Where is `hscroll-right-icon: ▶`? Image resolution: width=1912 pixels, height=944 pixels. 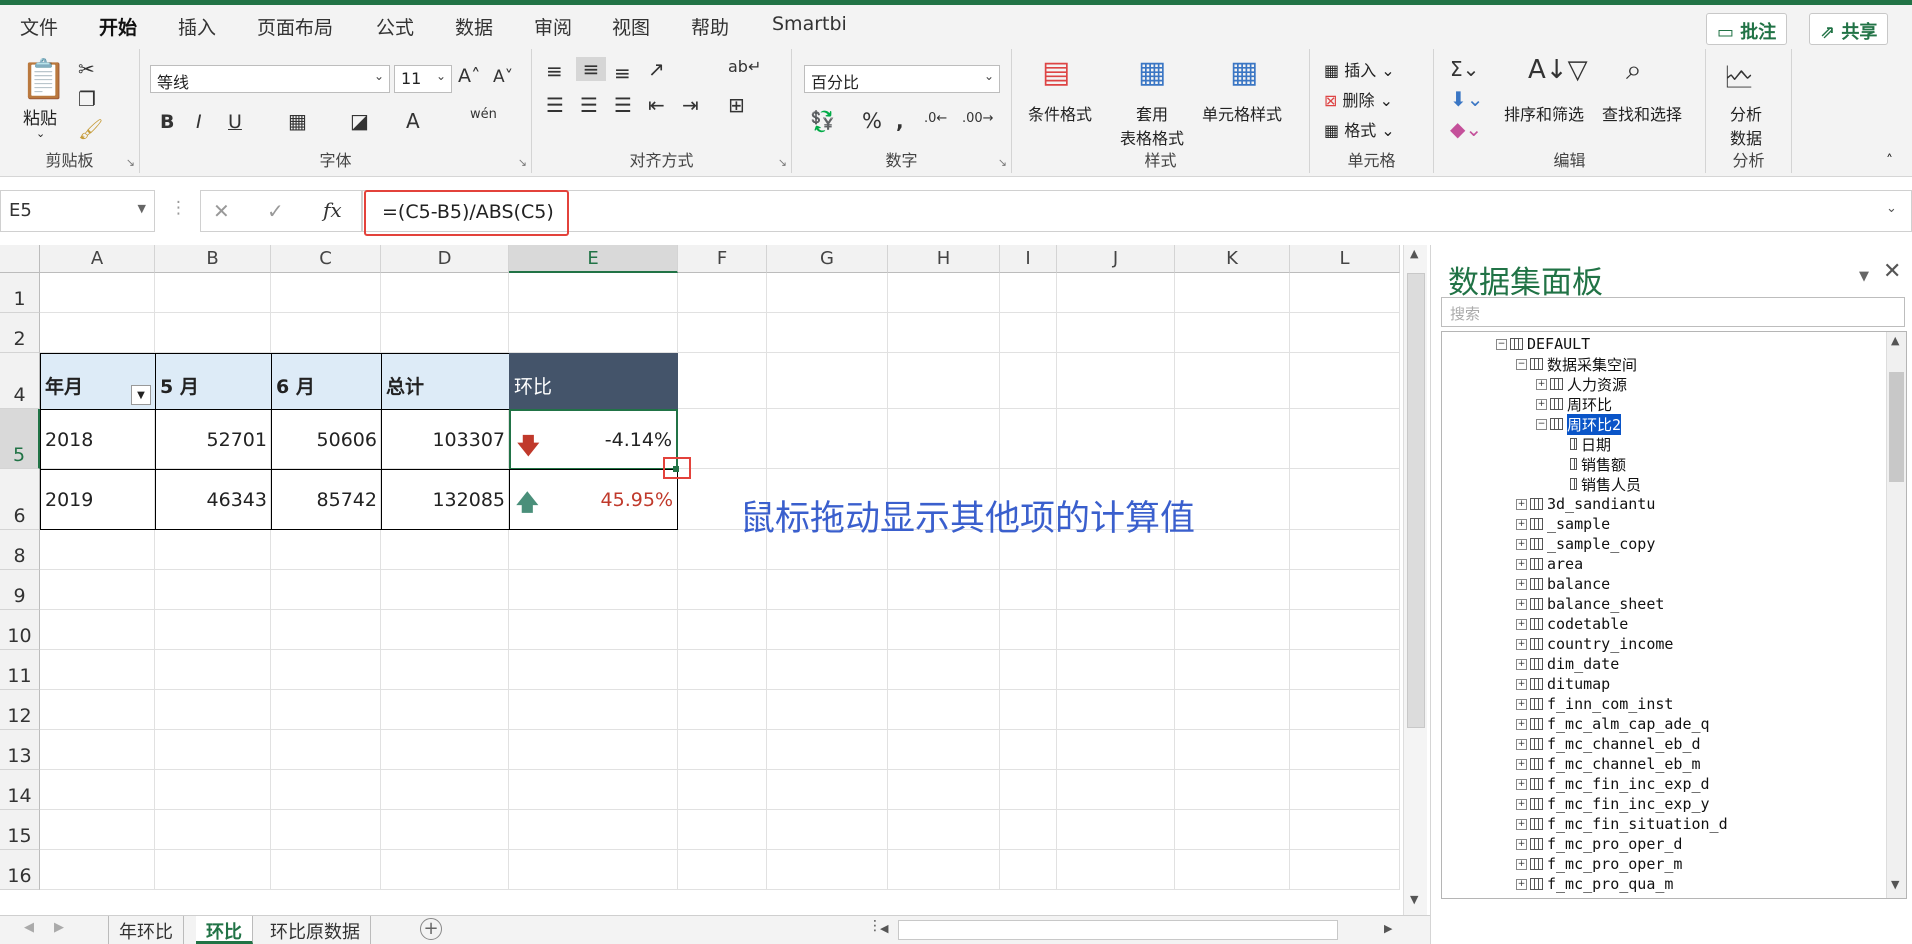
hscroll-right-icon: ▶ is located at coordinates (1388, 928).